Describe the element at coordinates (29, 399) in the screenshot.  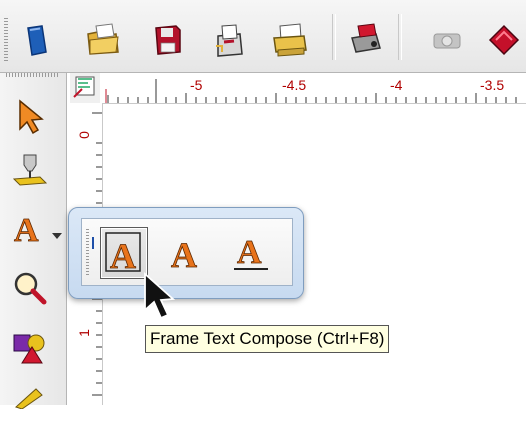
I see `pencil-icon` at that location.